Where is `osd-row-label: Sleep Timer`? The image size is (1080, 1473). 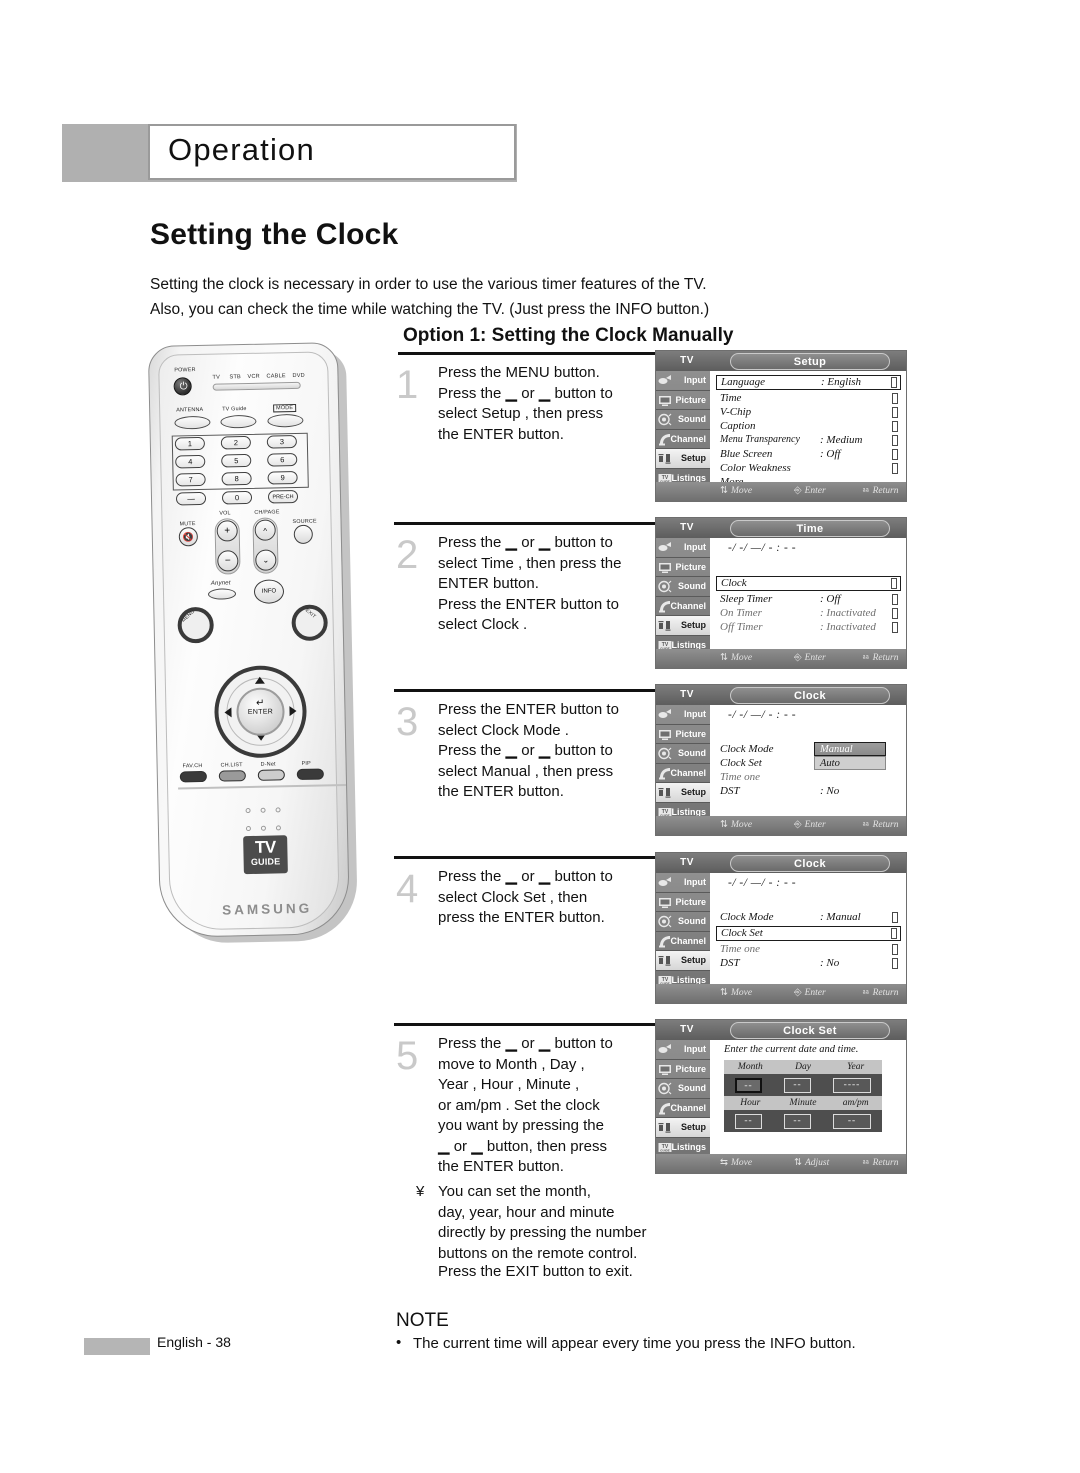 osd-row-label: Sleep Timer is located at coordinates (746, 599).